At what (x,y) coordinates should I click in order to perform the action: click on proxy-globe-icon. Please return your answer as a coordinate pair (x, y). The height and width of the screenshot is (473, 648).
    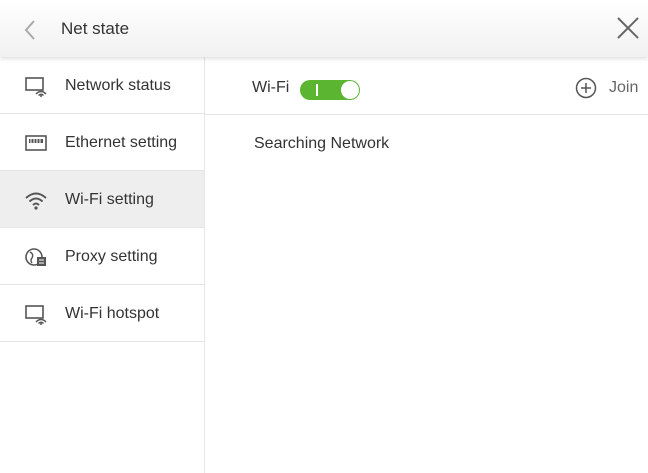
    Looking at the image, I should click on (35, 257).